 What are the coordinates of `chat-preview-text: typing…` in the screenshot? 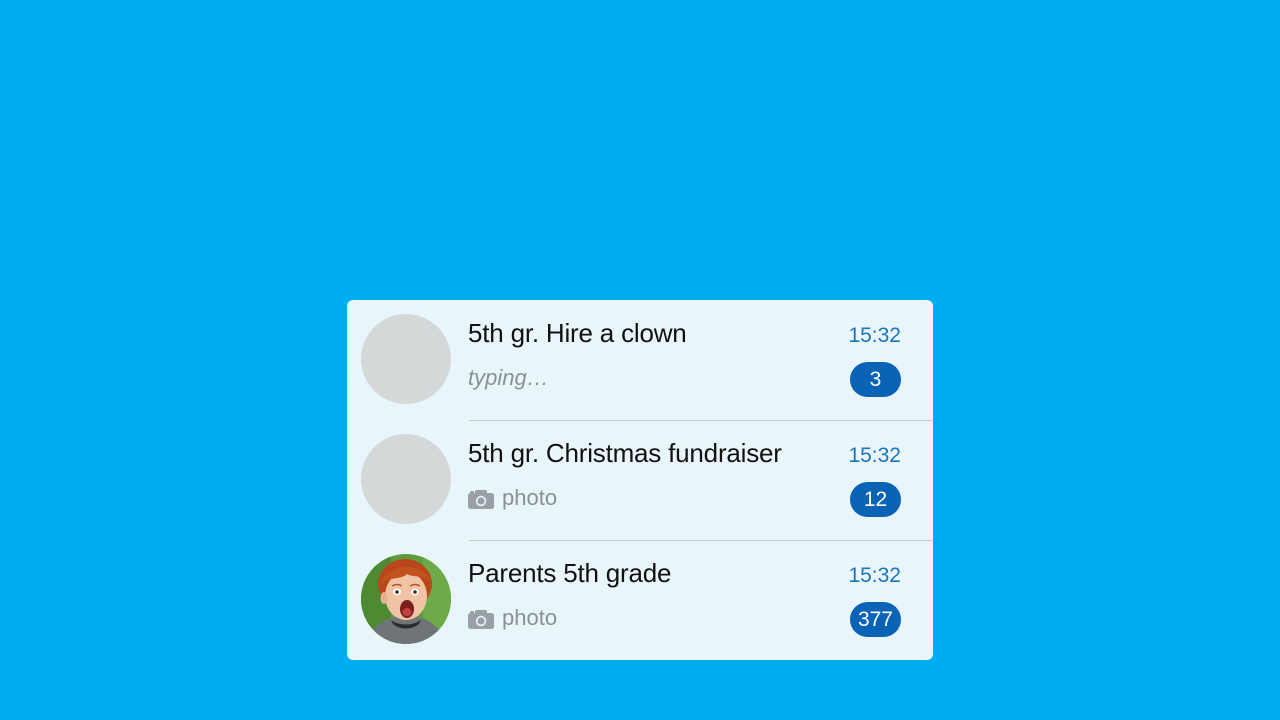 It's located at (508, 377).